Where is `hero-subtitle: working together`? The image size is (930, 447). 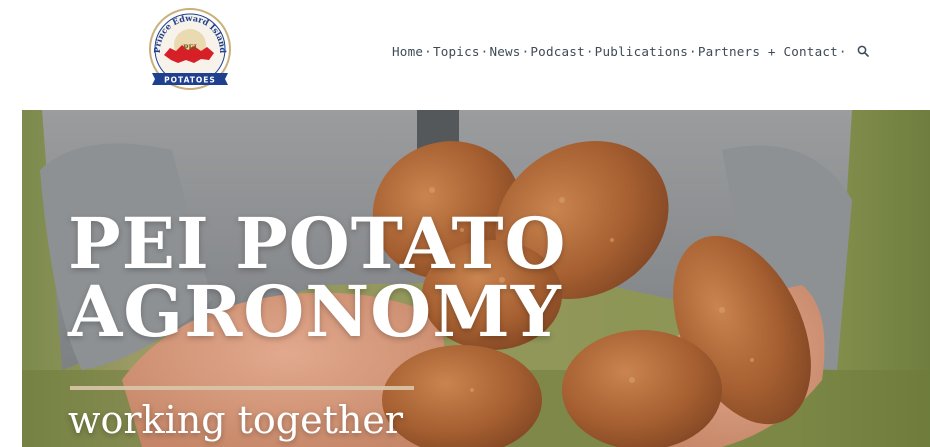 hero-subtitle: working together is located at coordinates (235, 420).